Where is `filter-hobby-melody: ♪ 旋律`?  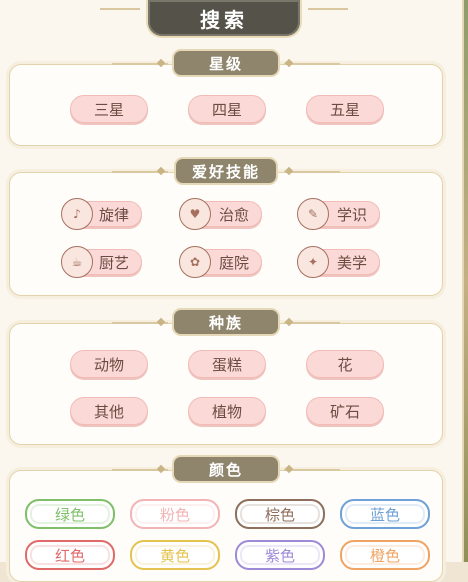 filter-hobby-melody: ♪ 旋律 is located at coordinates (101, 214).